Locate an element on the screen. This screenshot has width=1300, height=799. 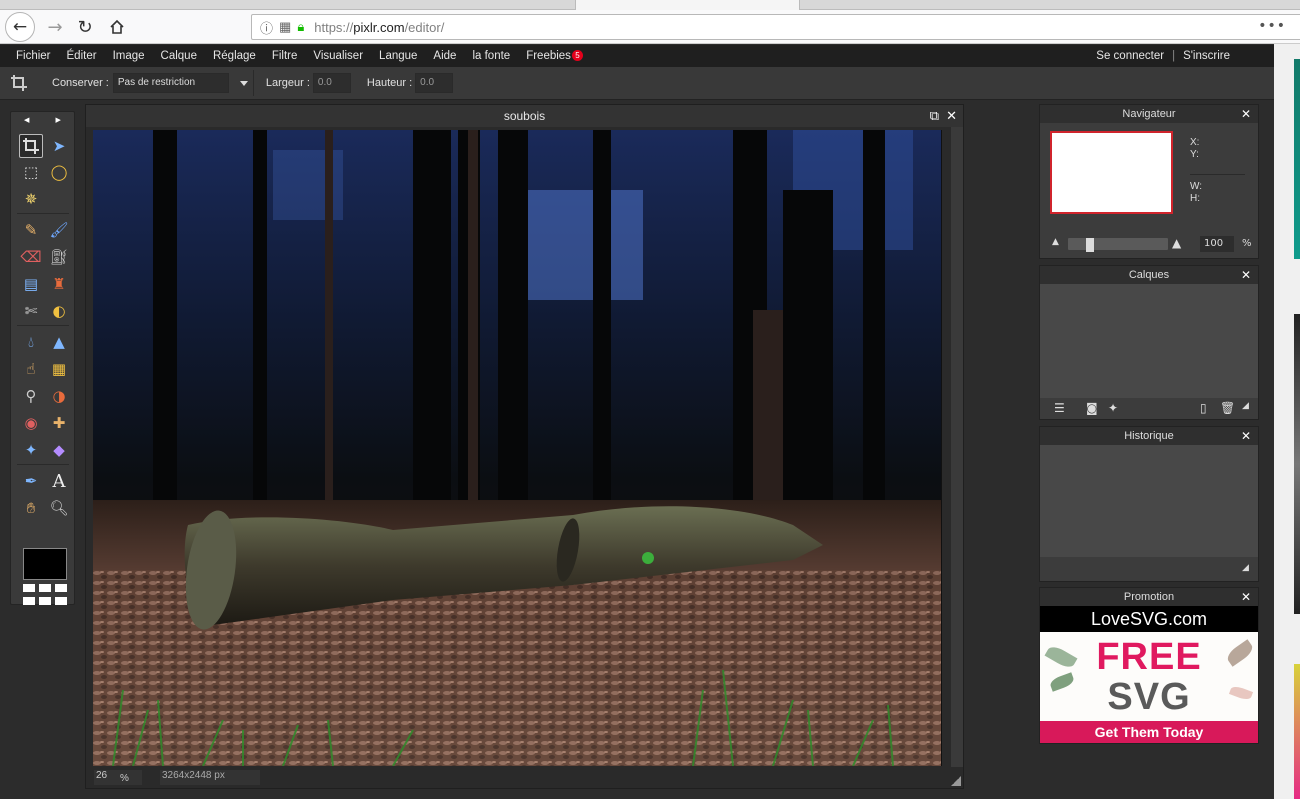
menu-image: Image is located at coordinates (129, 56).